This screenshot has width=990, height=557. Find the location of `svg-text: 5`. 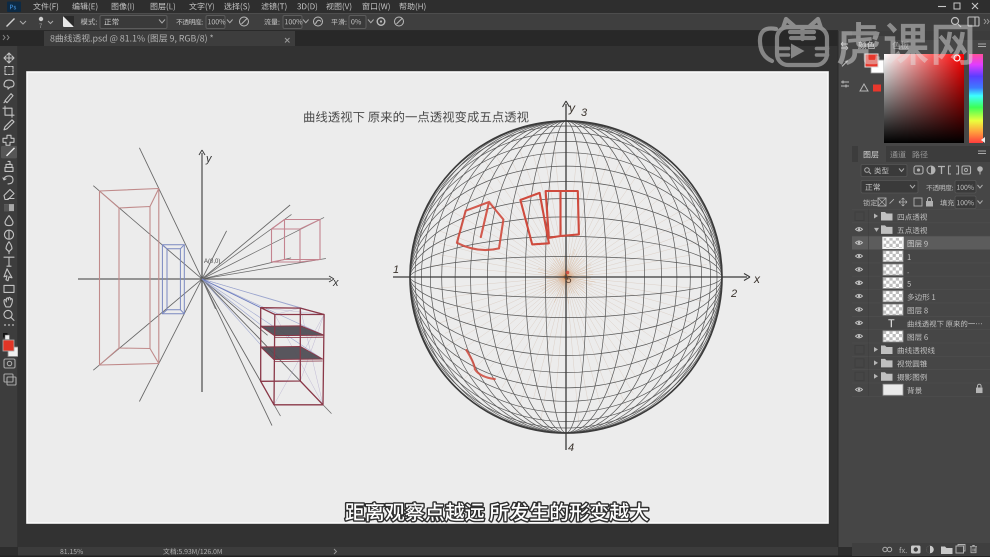

svg-text: 5 is located at coordinates (569, 280).